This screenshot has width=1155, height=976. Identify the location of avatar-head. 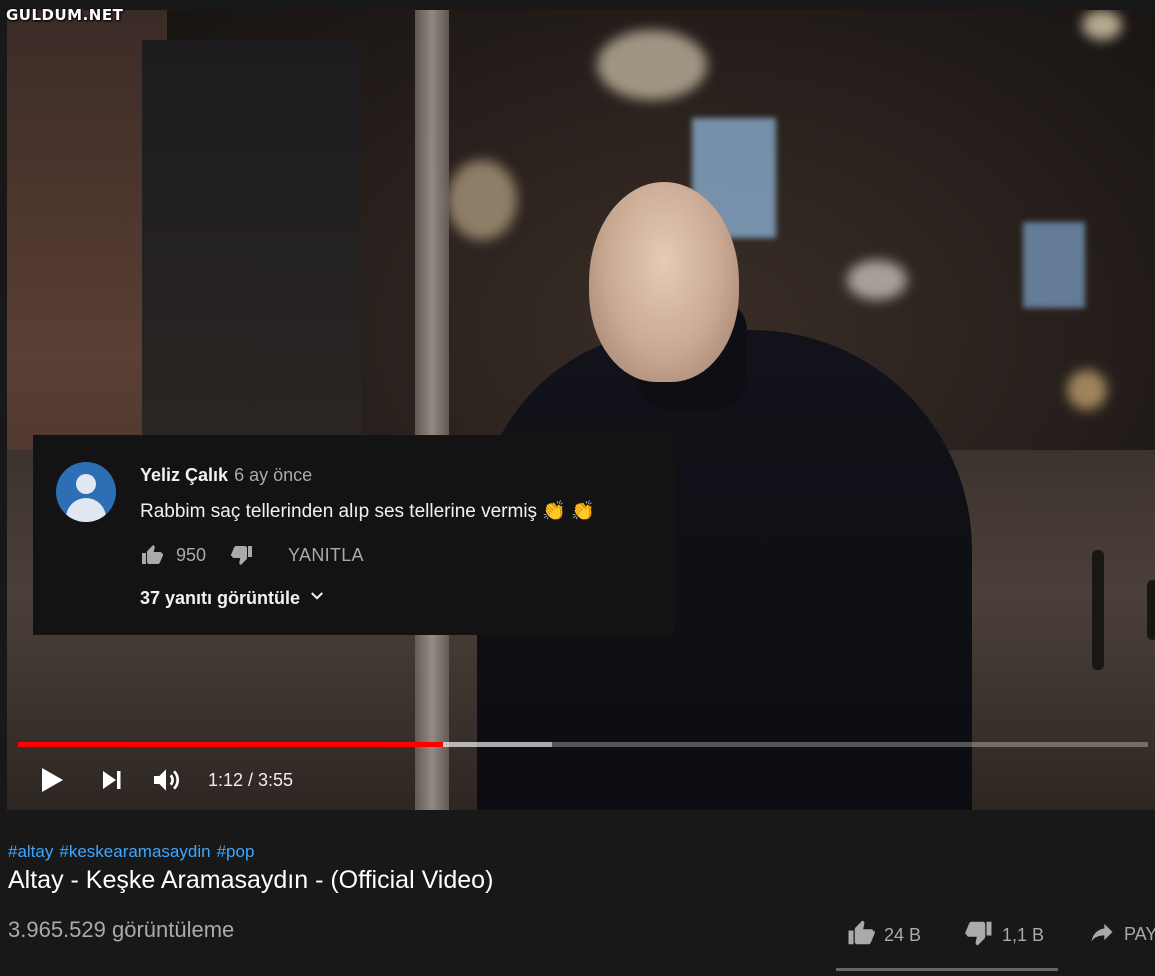
(86, 484).